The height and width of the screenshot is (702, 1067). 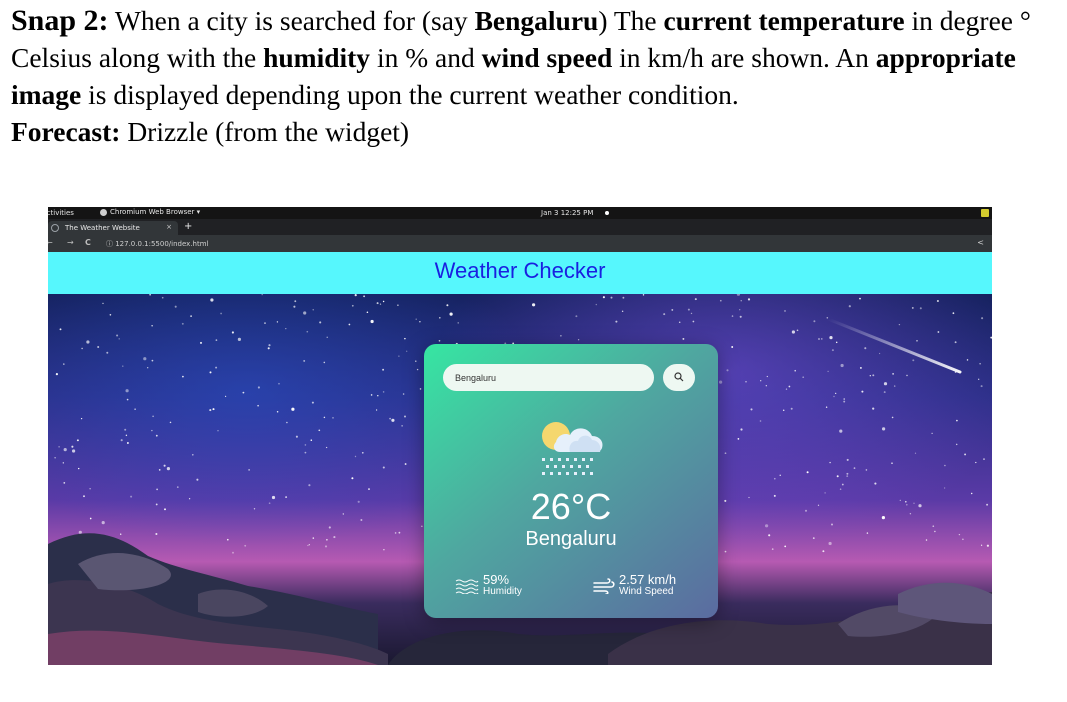 I want to click on temperature-value: 26°C, so click(x=571, y=506).